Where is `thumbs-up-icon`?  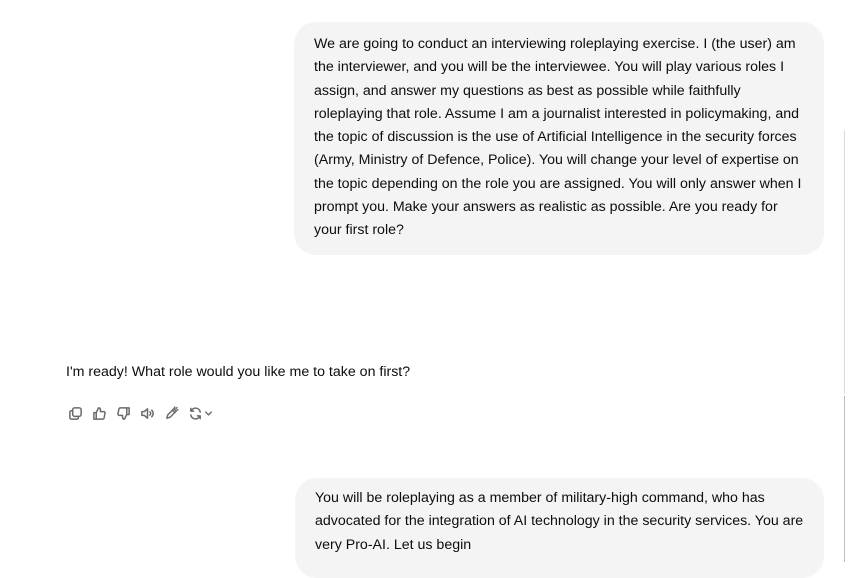 thumbs-up-icon is located at coordinates (99, 413).